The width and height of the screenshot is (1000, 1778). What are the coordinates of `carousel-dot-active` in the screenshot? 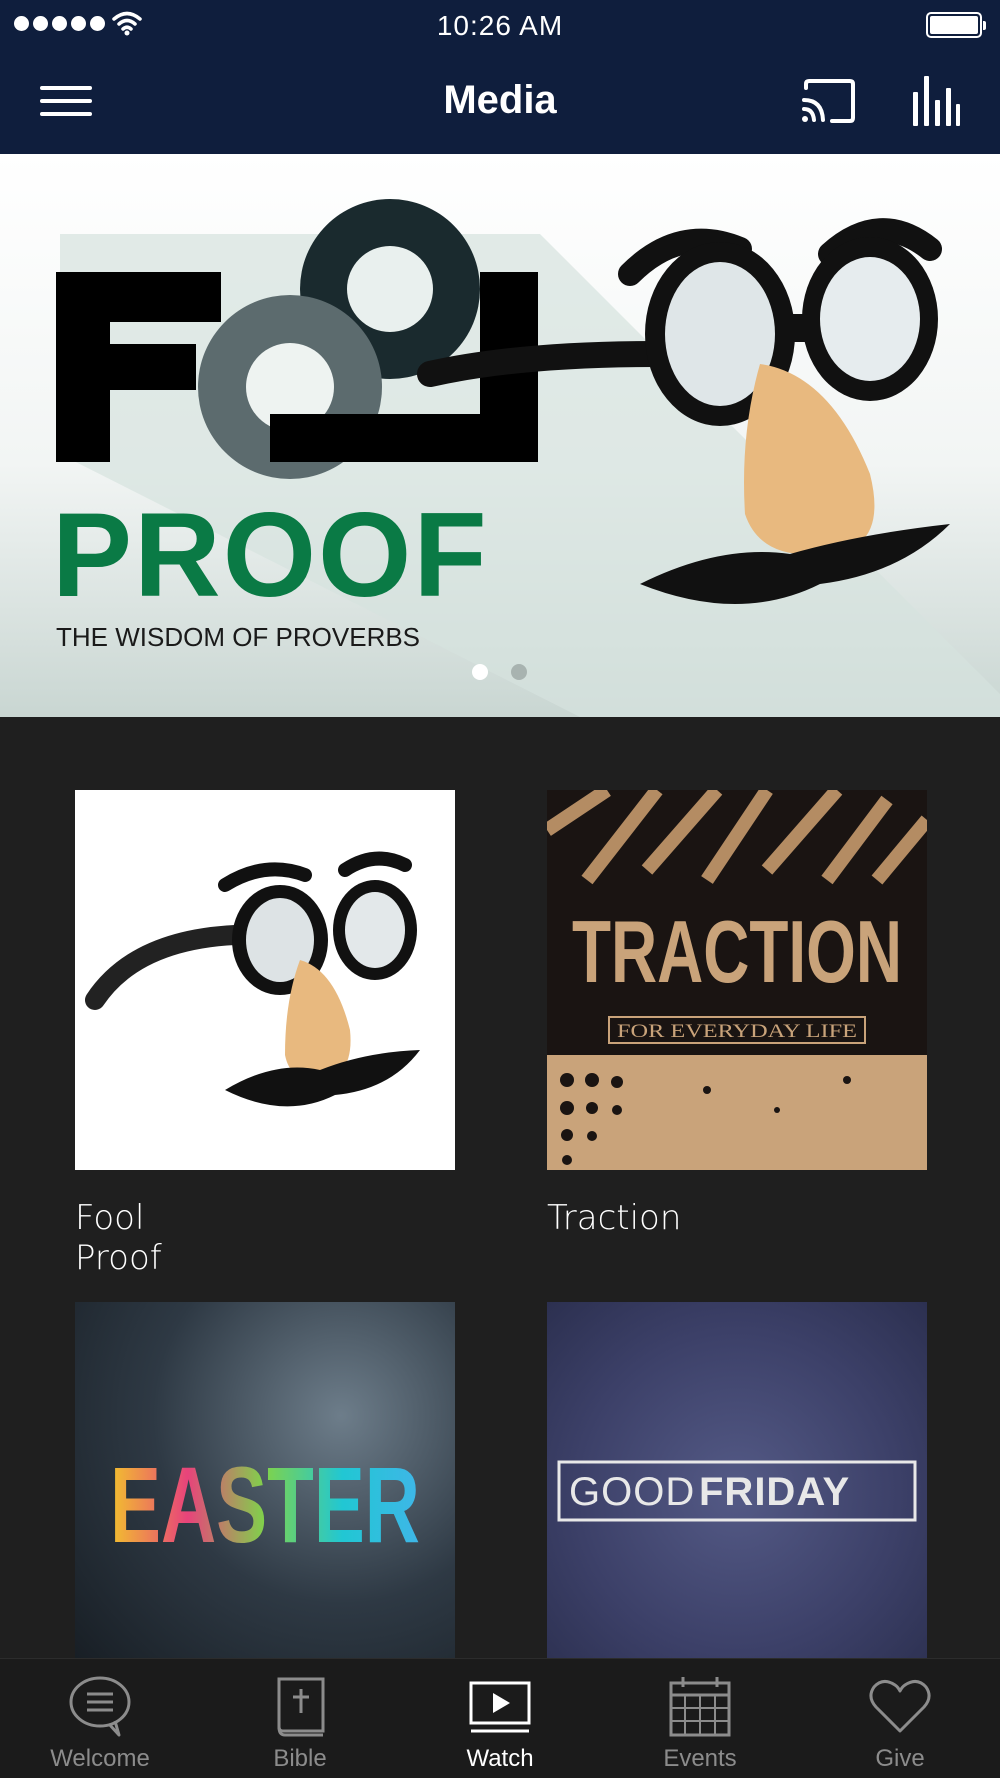 It's located at (480, 672).